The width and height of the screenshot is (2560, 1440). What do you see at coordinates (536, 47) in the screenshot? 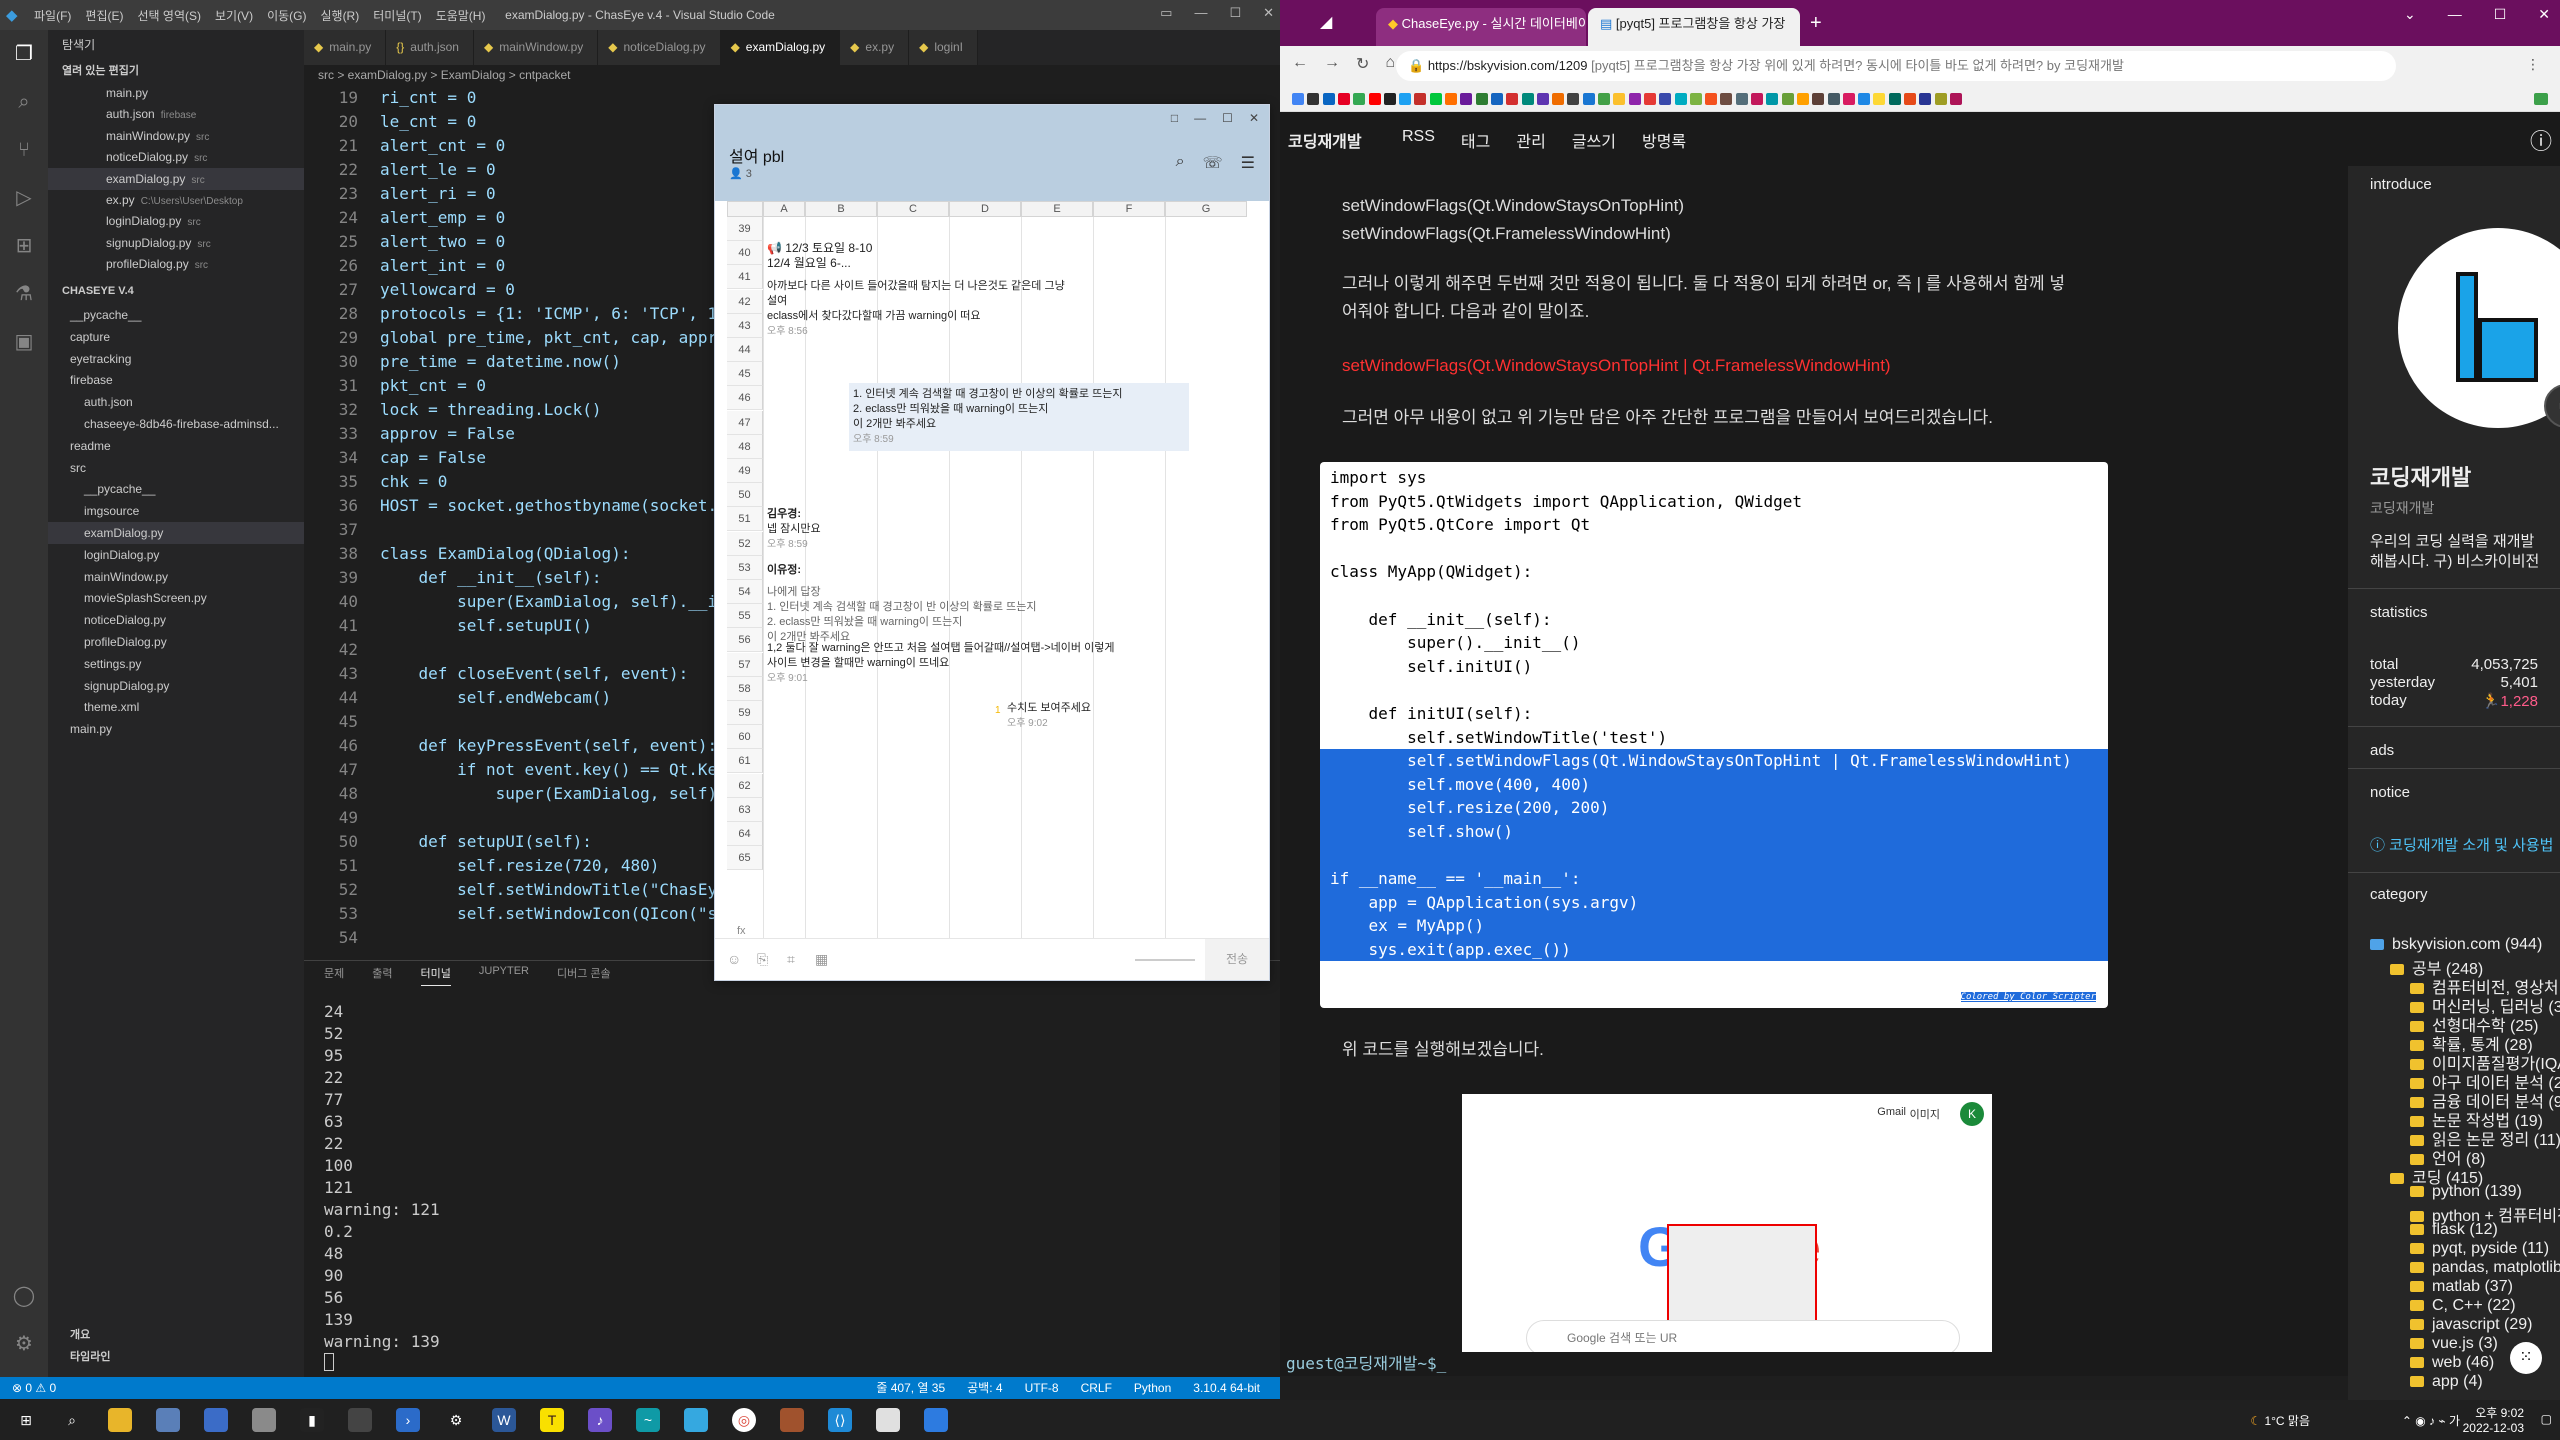
I see `tab-mainwindow-py: ◆ mainWindow.py` at bounding box center [536, 47].